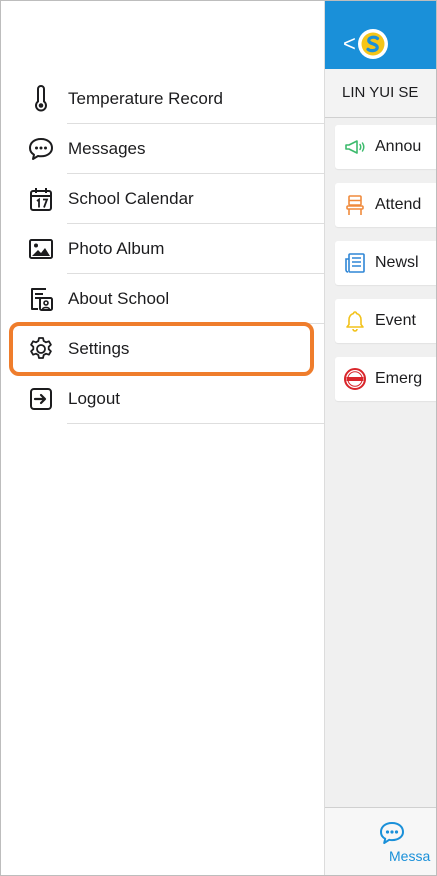 The image size is (437, 876). What do you see at coordinates (355, 147) in the screenshot?
I see `megaphone-icon` at bounding box center [355, 147].